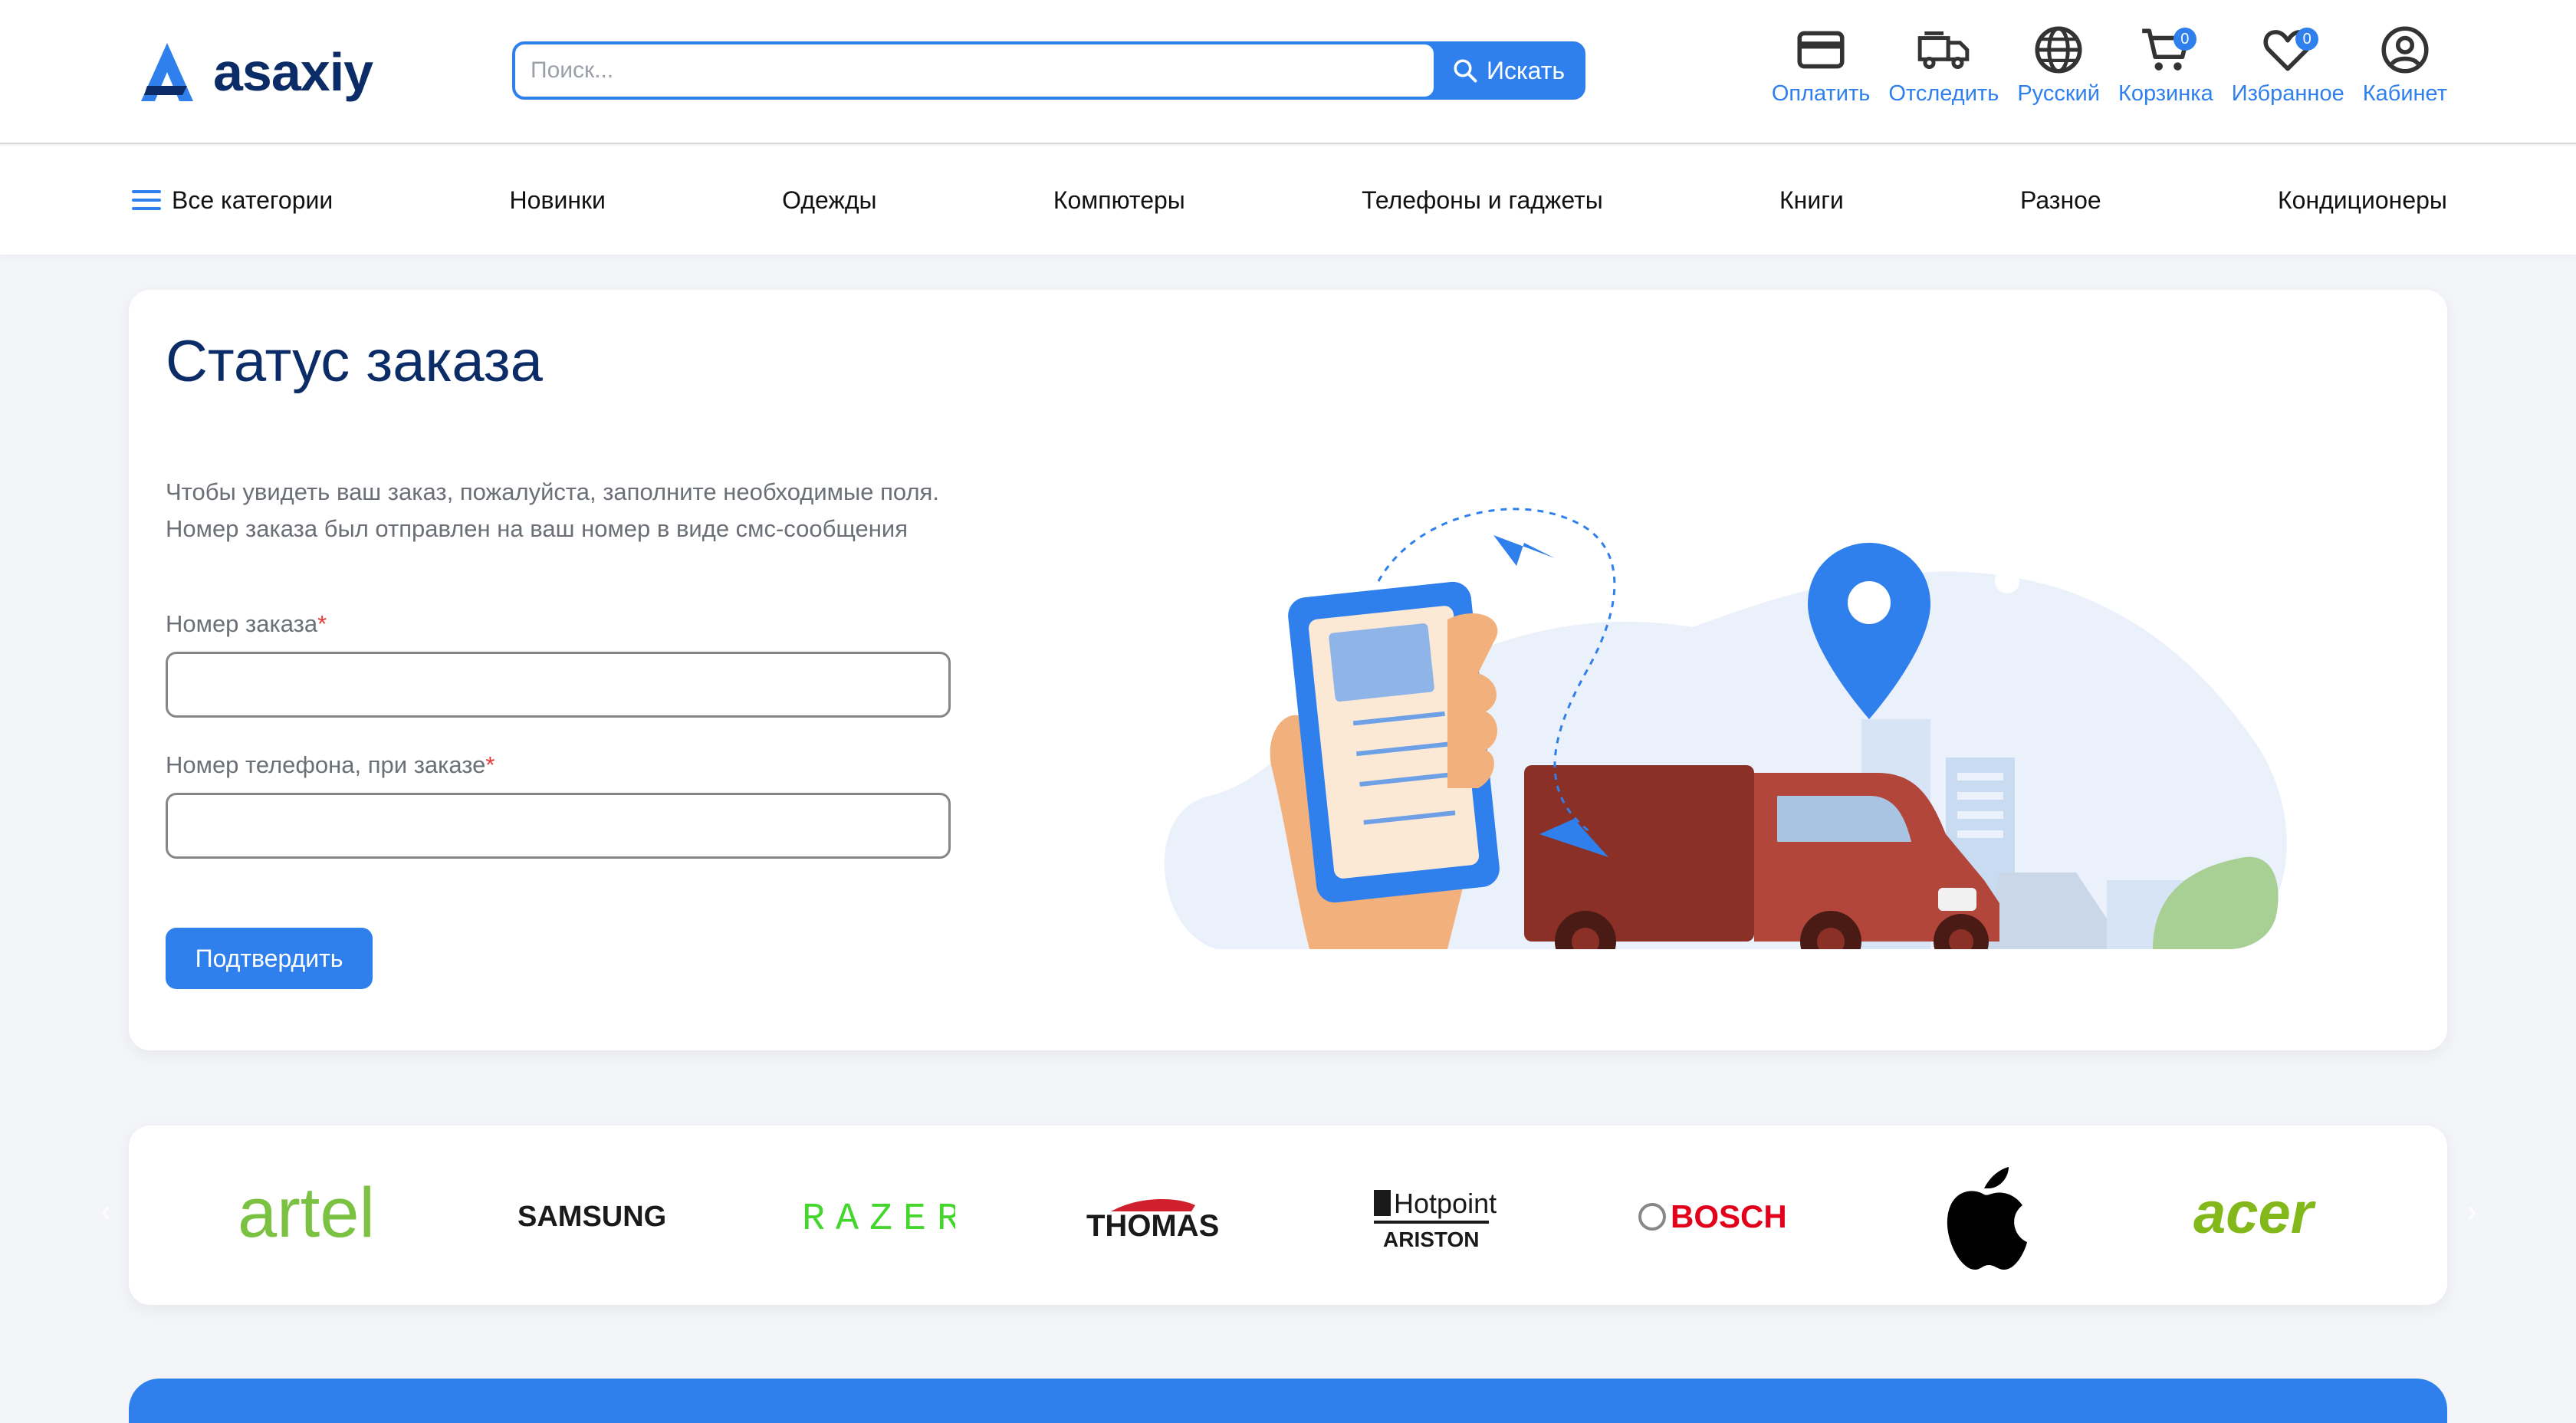 The width and height of the screenshot is (2576, 1423). I want to click on bosch-logo: BOSCH, so click(1712, 1216).